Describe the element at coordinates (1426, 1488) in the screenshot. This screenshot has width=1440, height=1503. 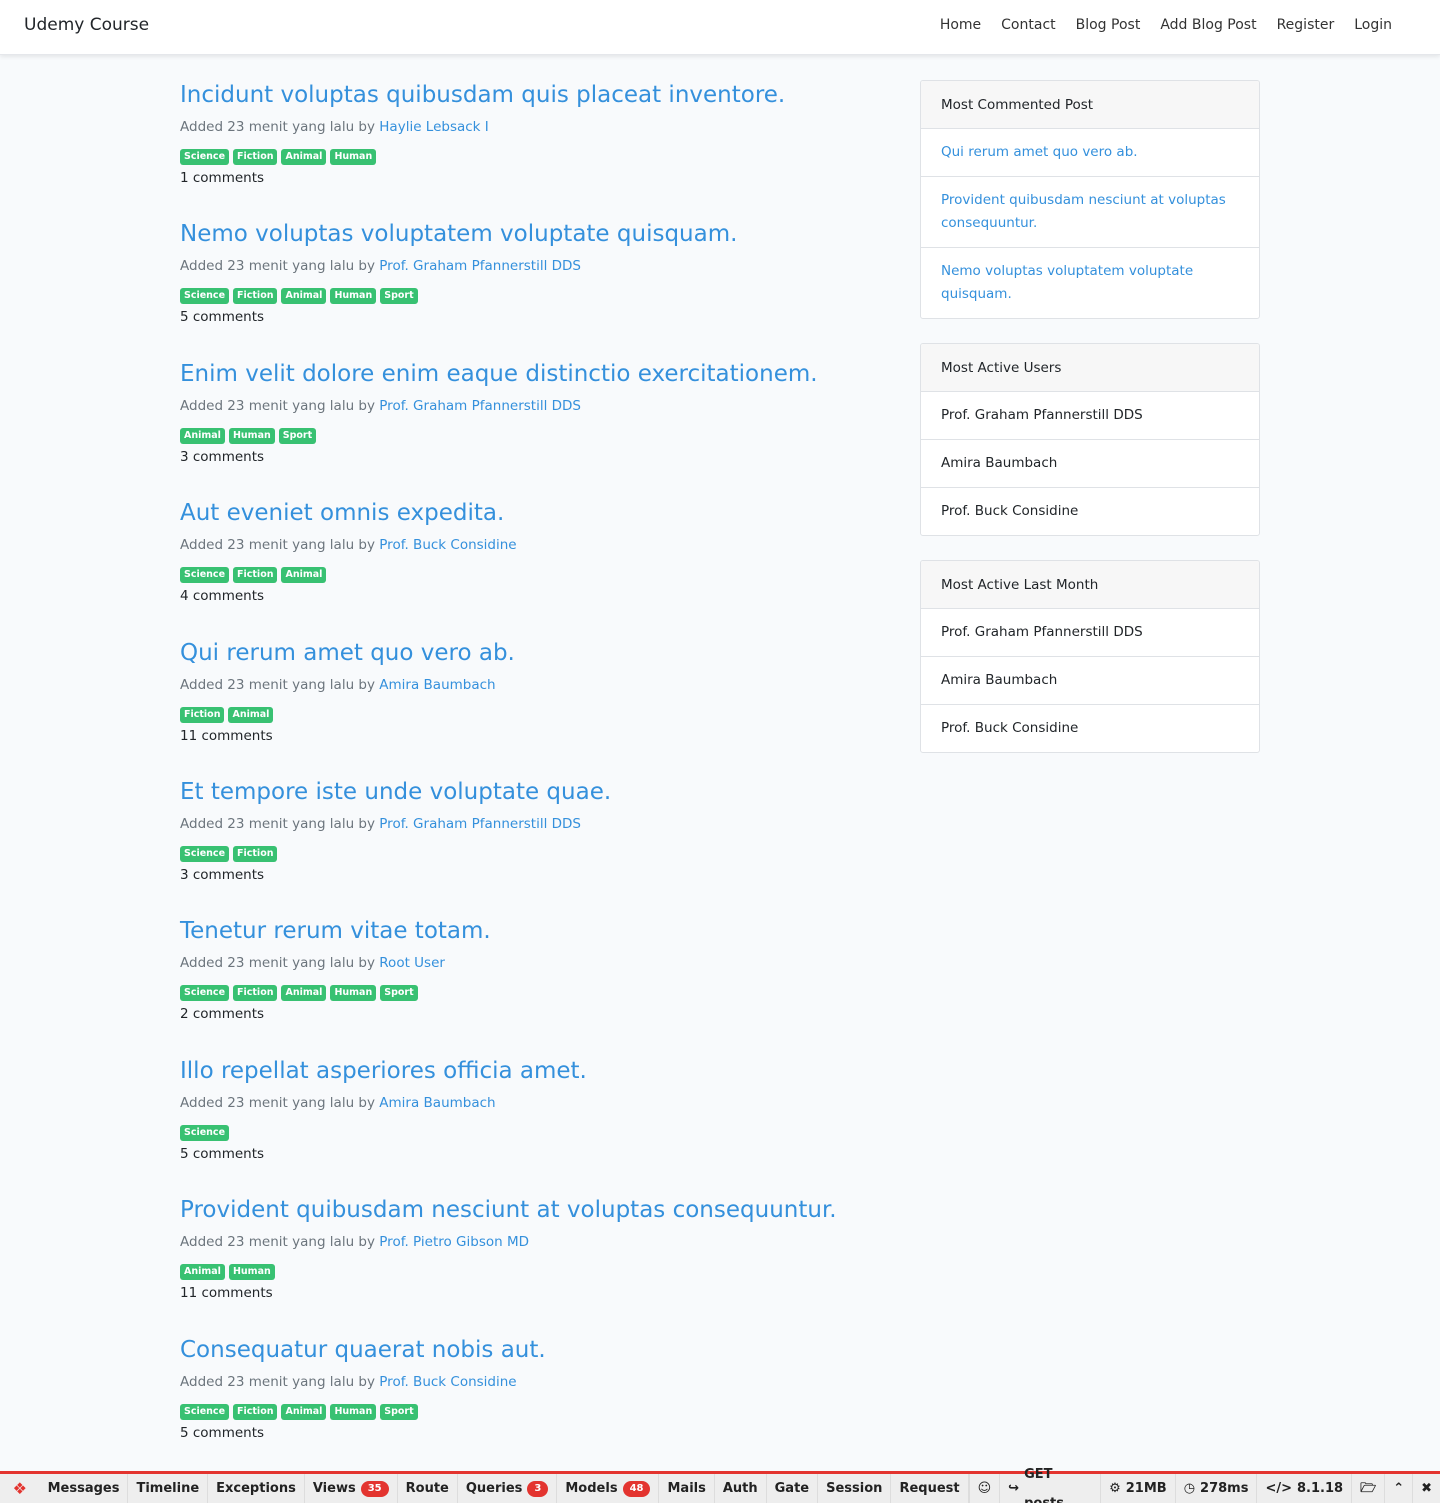
I see `close-icon: ✖` at that location.